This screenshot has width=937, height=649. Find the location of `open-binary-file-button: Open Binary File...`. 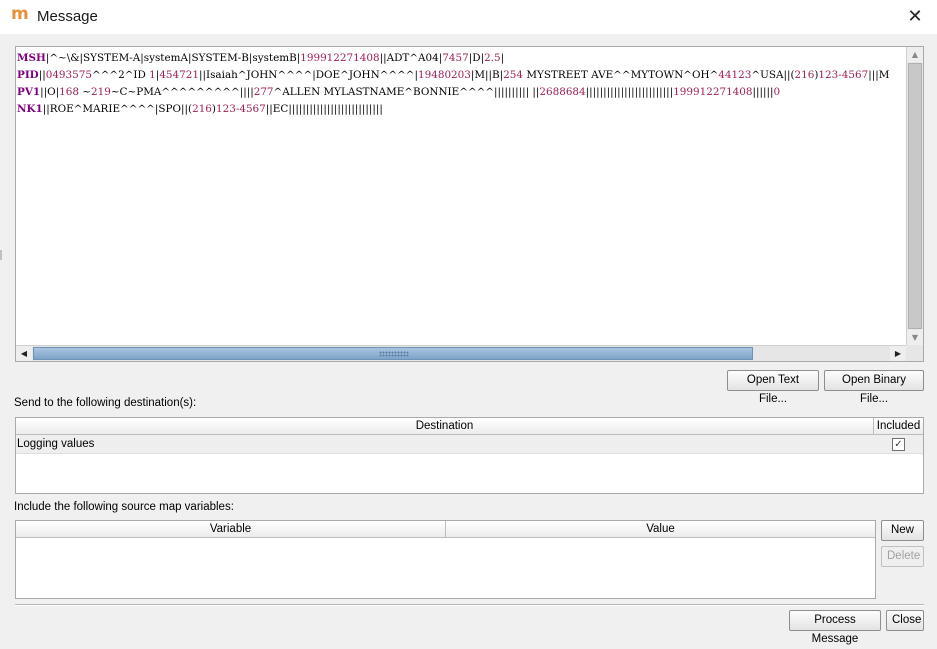

open-binary-file-button: Open Binary File... is located at coordinates (874, 387).